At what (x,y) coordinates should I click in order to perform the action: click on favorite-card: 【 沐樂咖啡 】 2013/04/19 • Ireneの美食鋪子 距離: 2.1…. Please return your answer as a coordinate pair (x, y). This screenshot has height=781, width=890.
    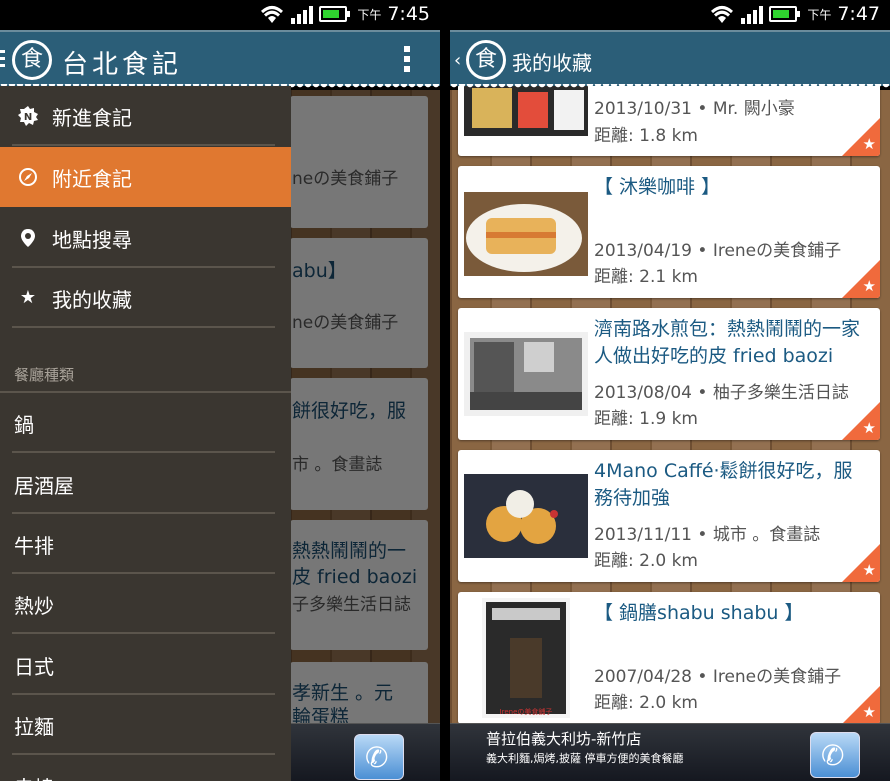
    Looking at the image, I should click on (669, 232).